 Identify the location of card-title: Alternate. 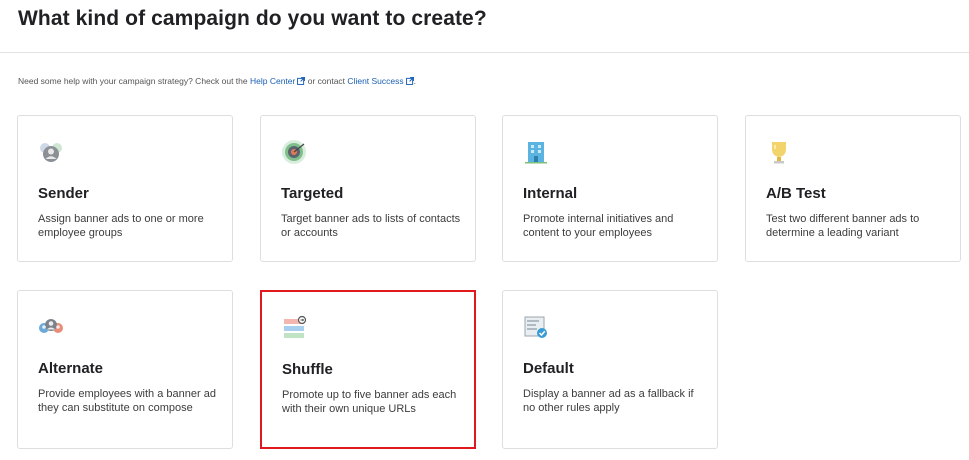
(71, 368).